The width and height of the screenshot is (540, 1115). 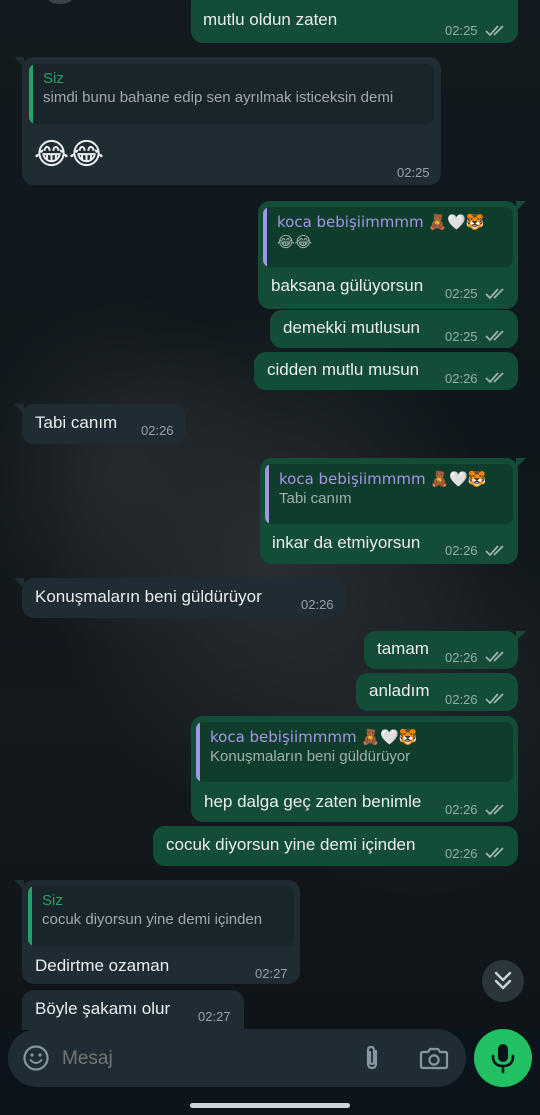 I want to click on message-bubble-outgoing: tamam 02:26, so click(x=445, y=650).